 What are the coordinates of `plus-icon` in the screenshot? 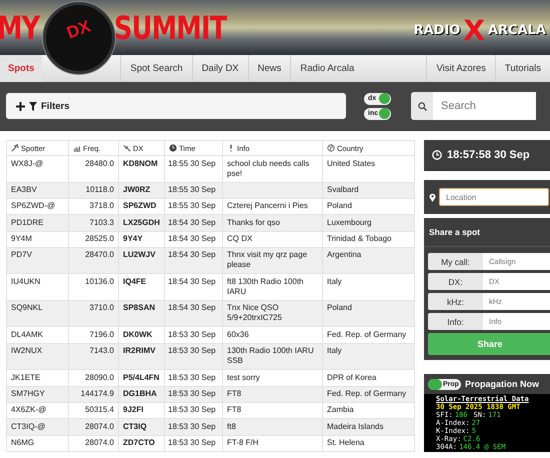 It's located at (20, 106).